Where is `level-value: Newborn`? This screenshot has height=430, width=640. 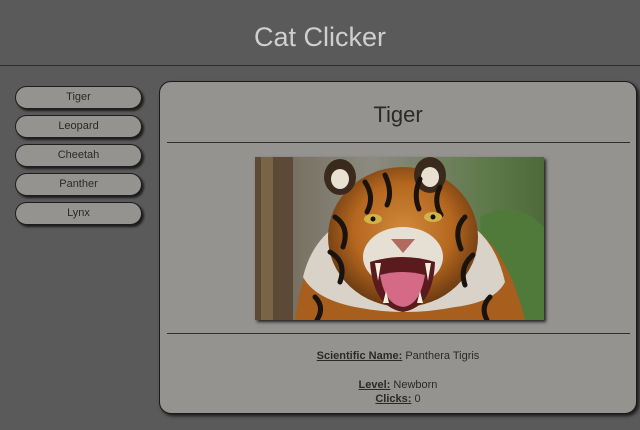 level-value: Newborn is located at coordinates (415, 385).